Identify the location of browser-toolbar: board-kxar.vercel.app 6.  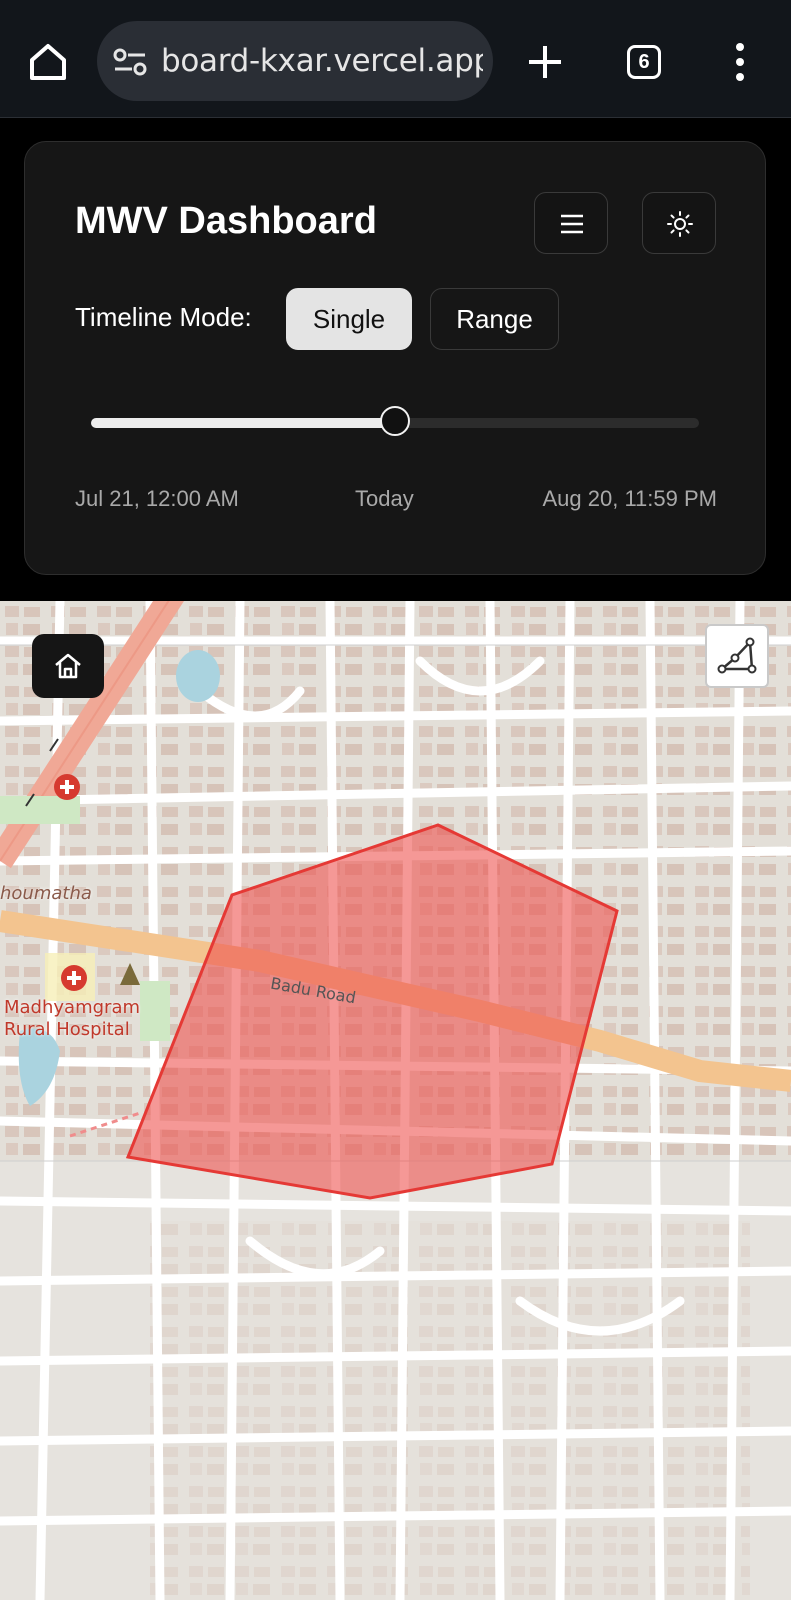
(395, 59).